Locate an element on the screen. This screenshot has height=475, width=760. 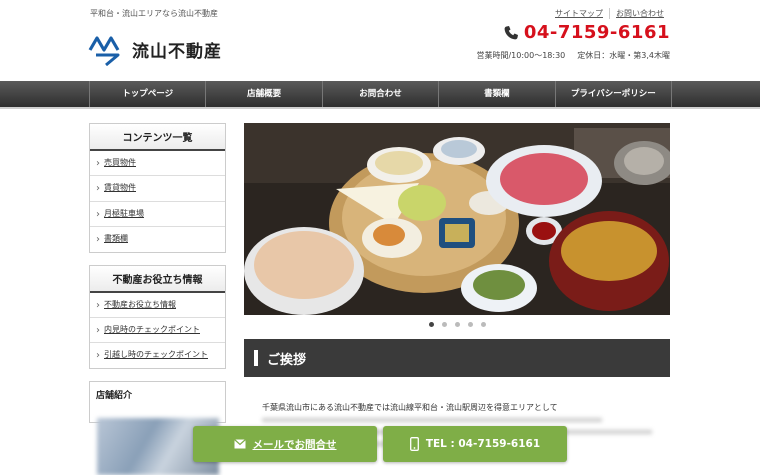
sidebar-item-viewing: 内見時のチェックポイント is located at coordinates (157, 331).